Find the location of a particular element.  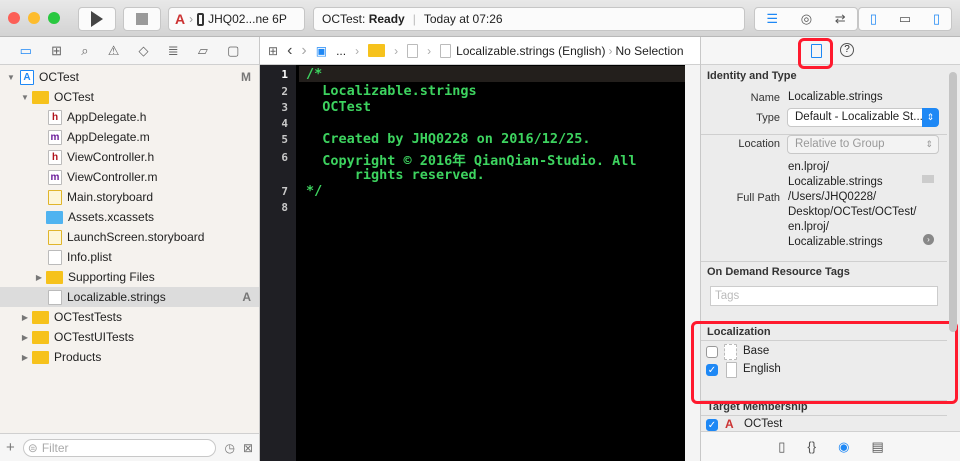

filter-input: ⊜ Filter is located at coordinates (119, 447).